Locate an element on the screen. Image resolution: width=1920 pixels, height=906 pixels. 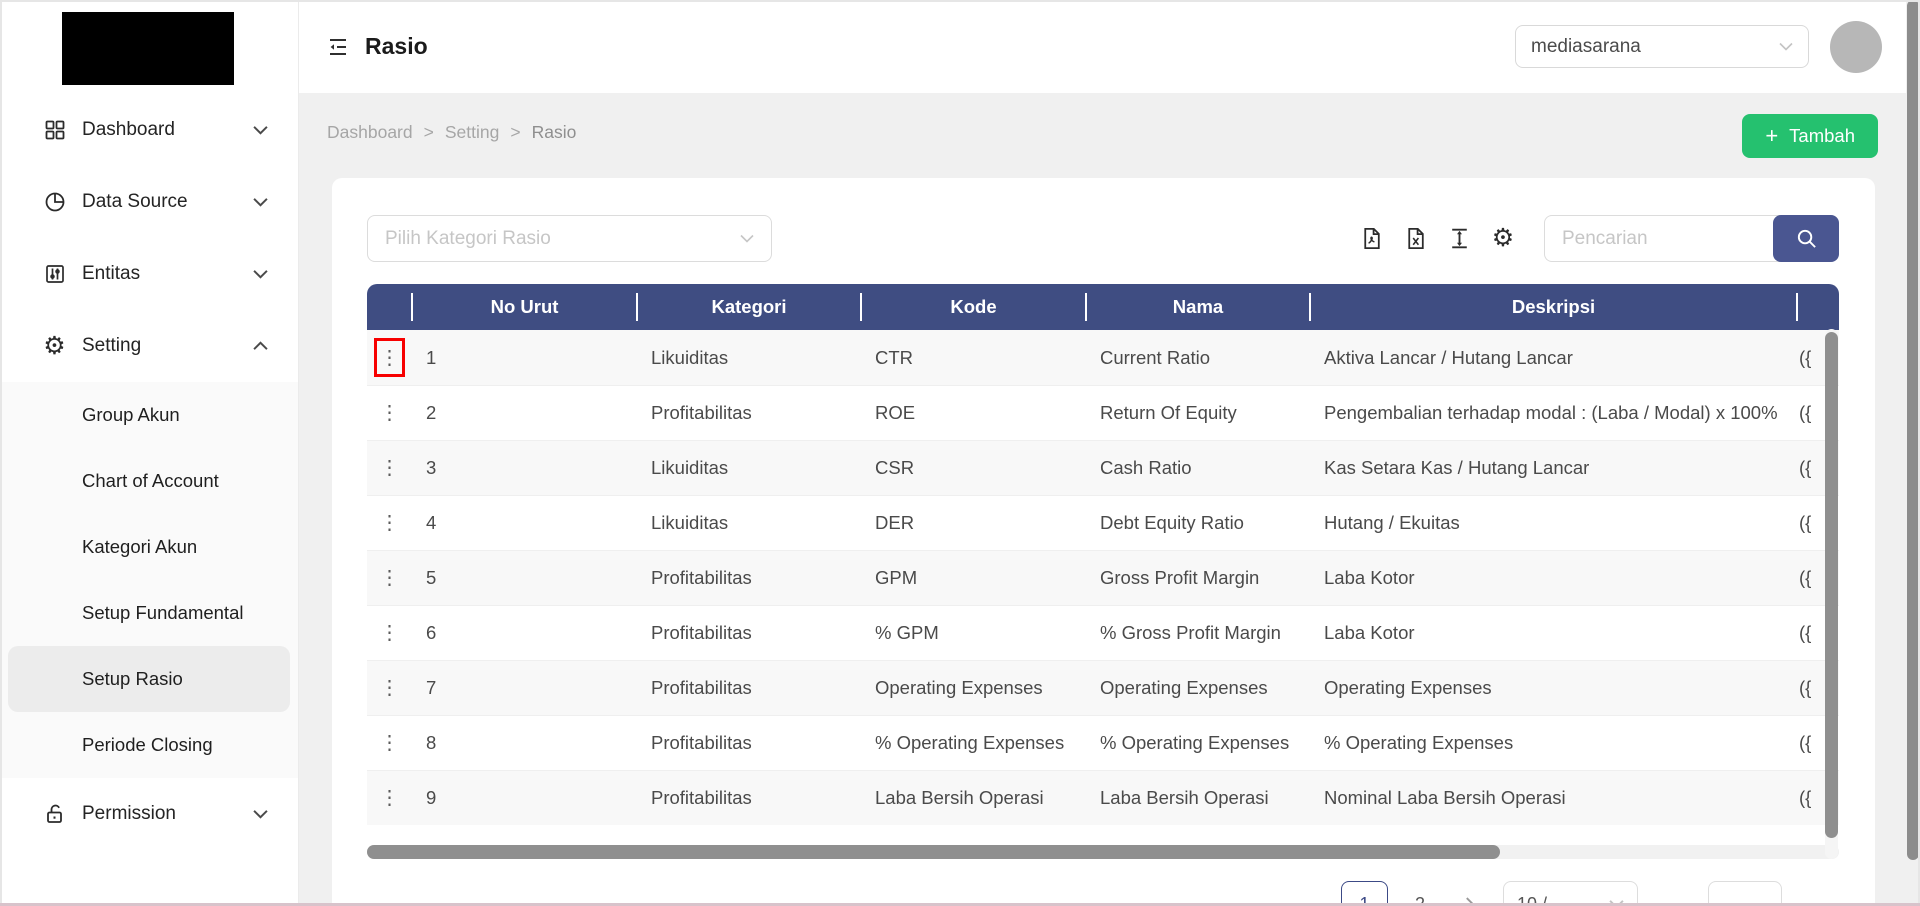
sidebar-item-data-source: Data Source is located at coordinates (149, 202).